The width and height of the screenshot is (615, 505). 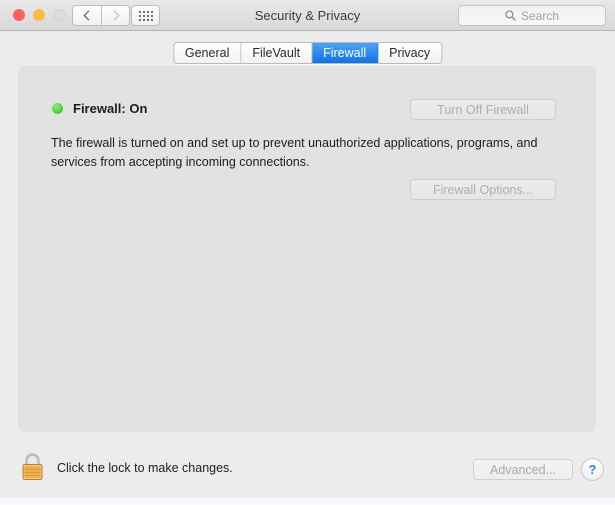 What do you see at coordinates (483, 109) in the screenshot?
I see `turn-off-firewall-button: Turn Off Firewall` at bounding box center [483, 109].